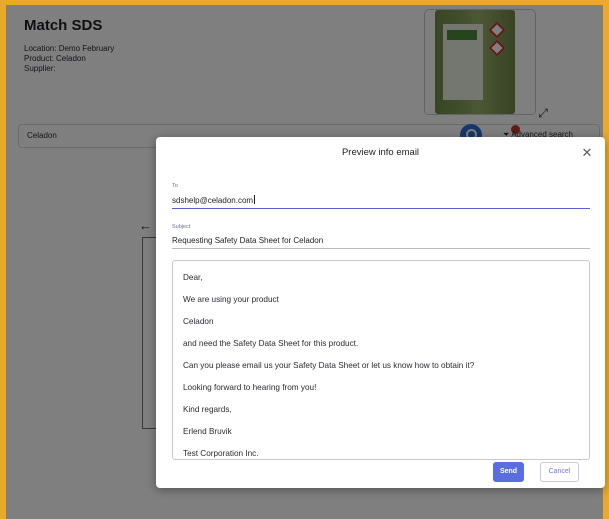 This screenshot has height=519, width=609. I want to click on email-body-line: Celadon, so click(198, 321).